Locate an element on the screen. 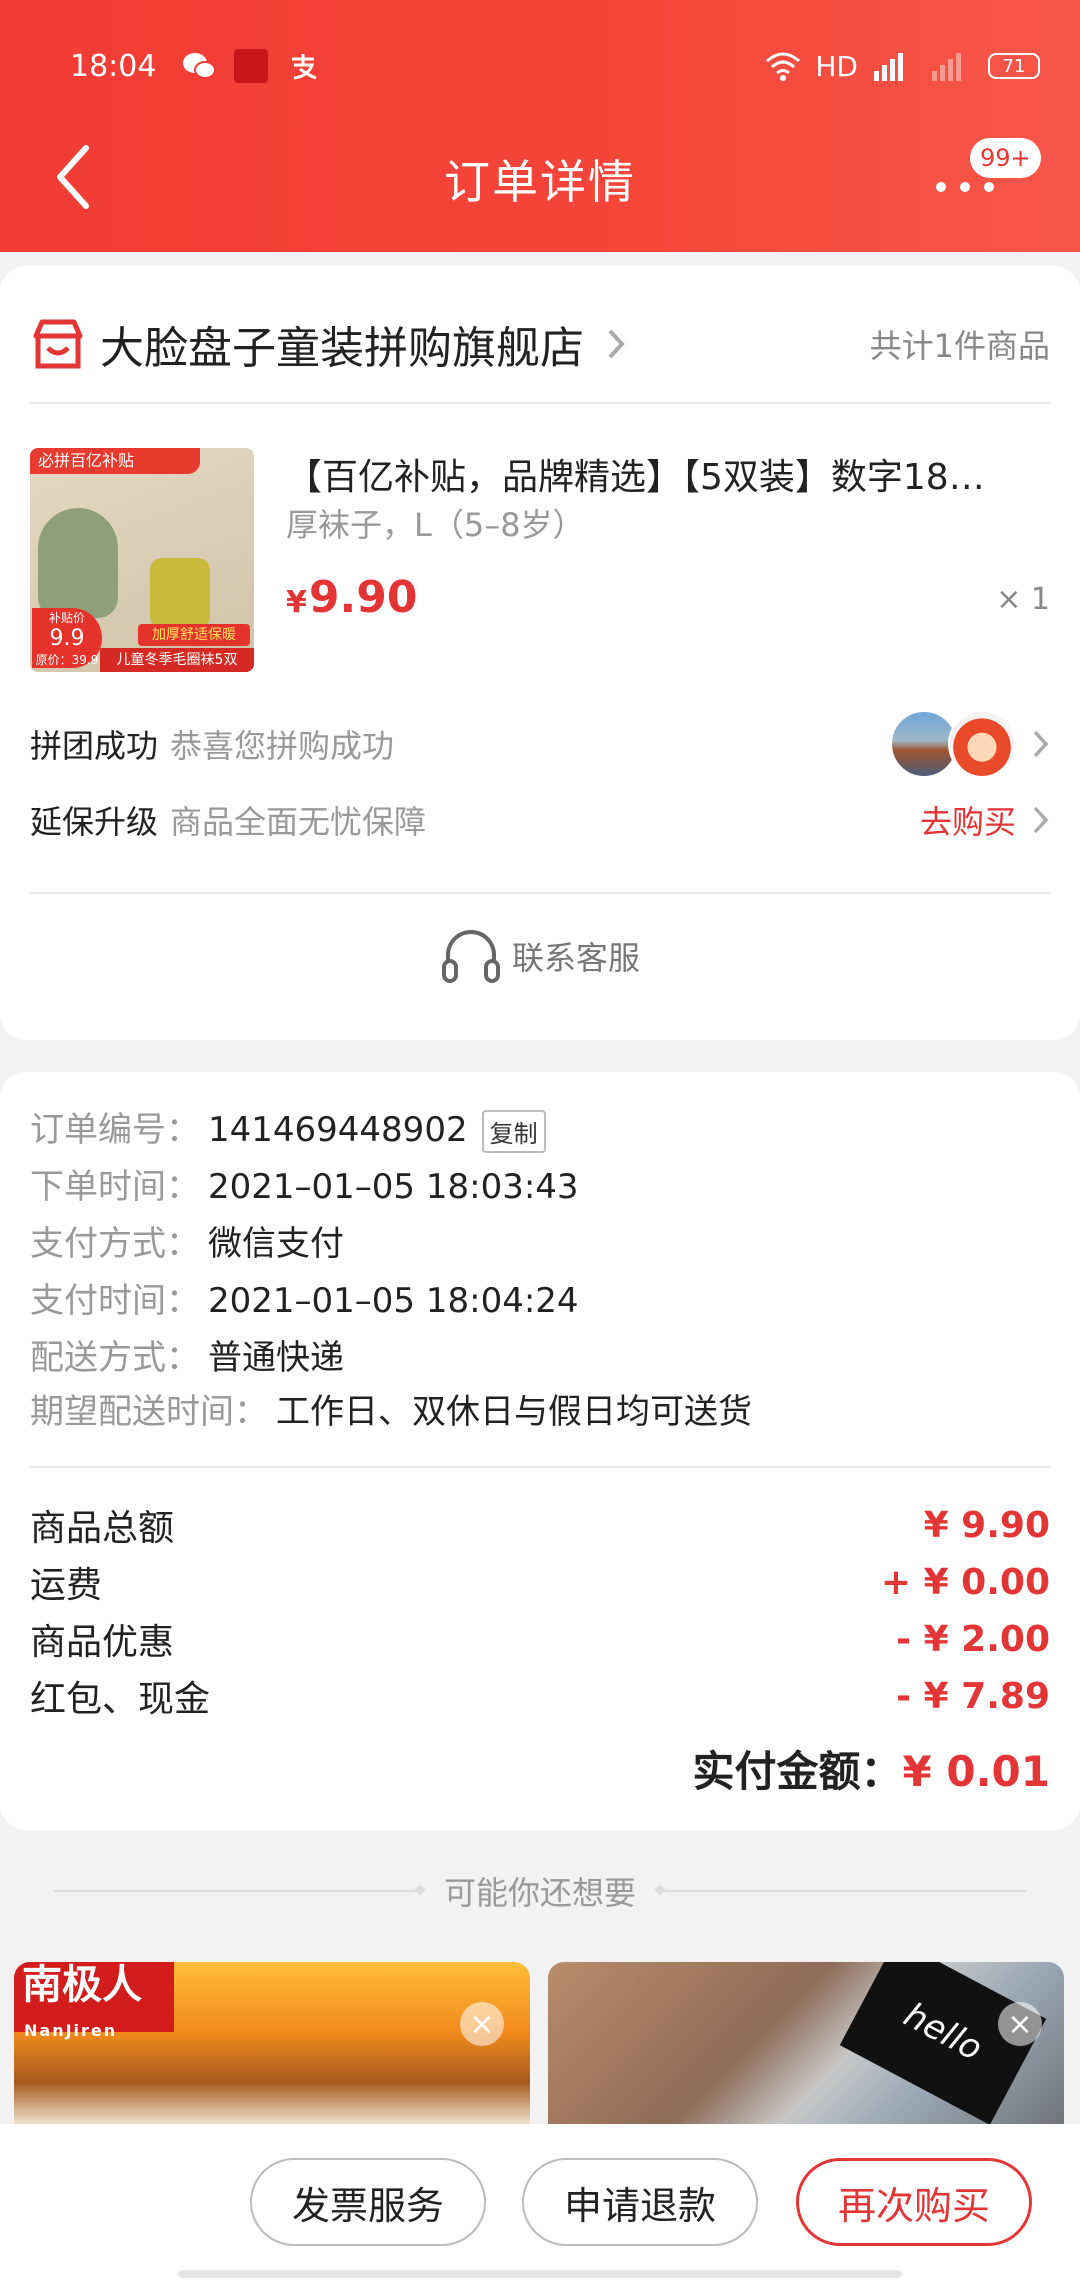  total-amount: ¥ 0.01 is located at coordinates (976, 1771).